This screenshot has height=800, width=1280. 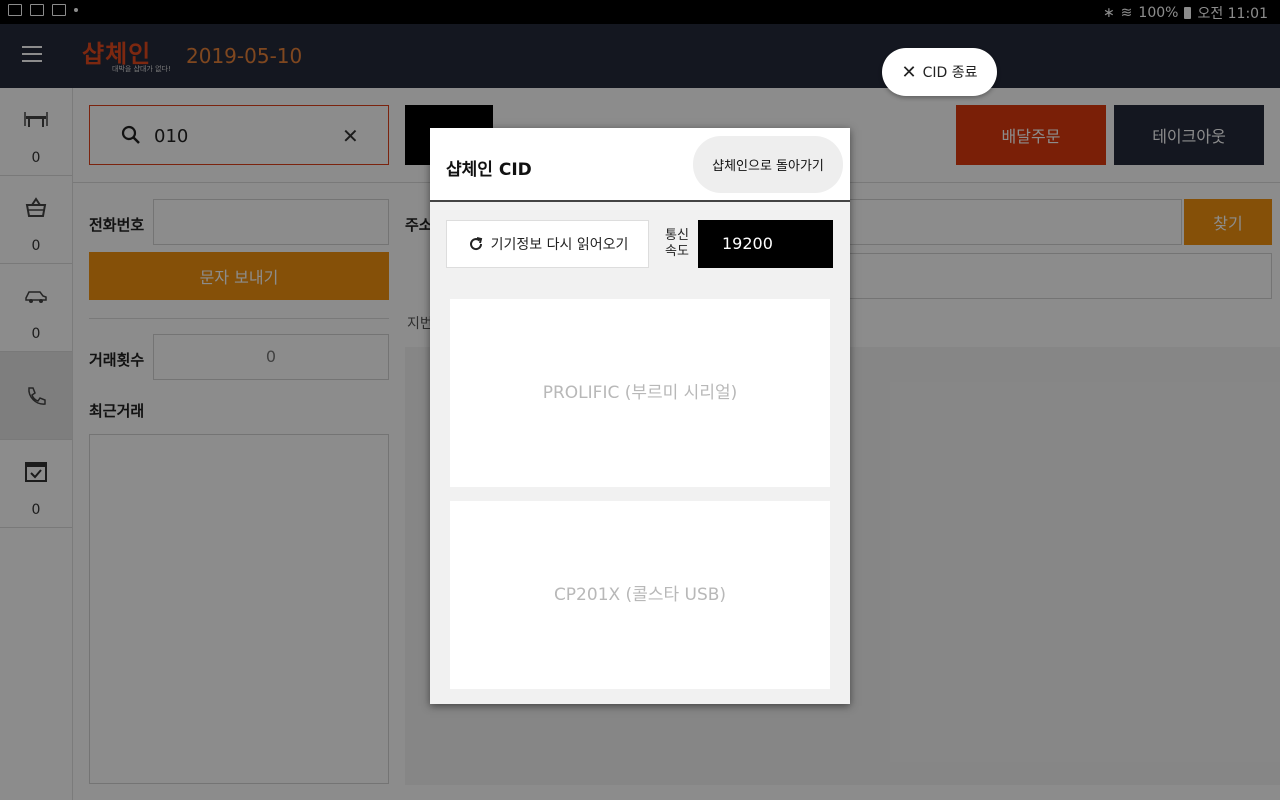 I want to click on close-icon: ✕, so click(x=909, y=72).